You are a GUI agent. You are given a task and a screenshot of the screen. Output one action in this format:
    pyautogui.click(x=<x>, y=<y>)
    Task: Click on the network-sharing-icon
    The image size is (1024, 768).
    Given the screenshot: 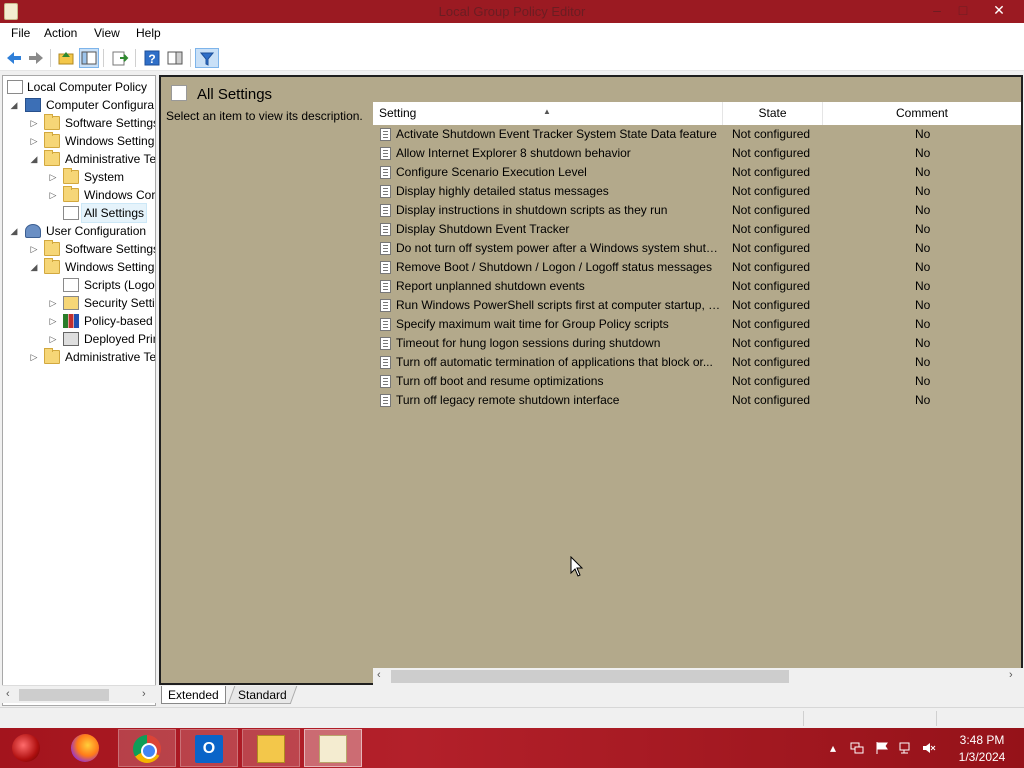 What is the action you would take?
    pyautogui.click(x=857, y=748)
    